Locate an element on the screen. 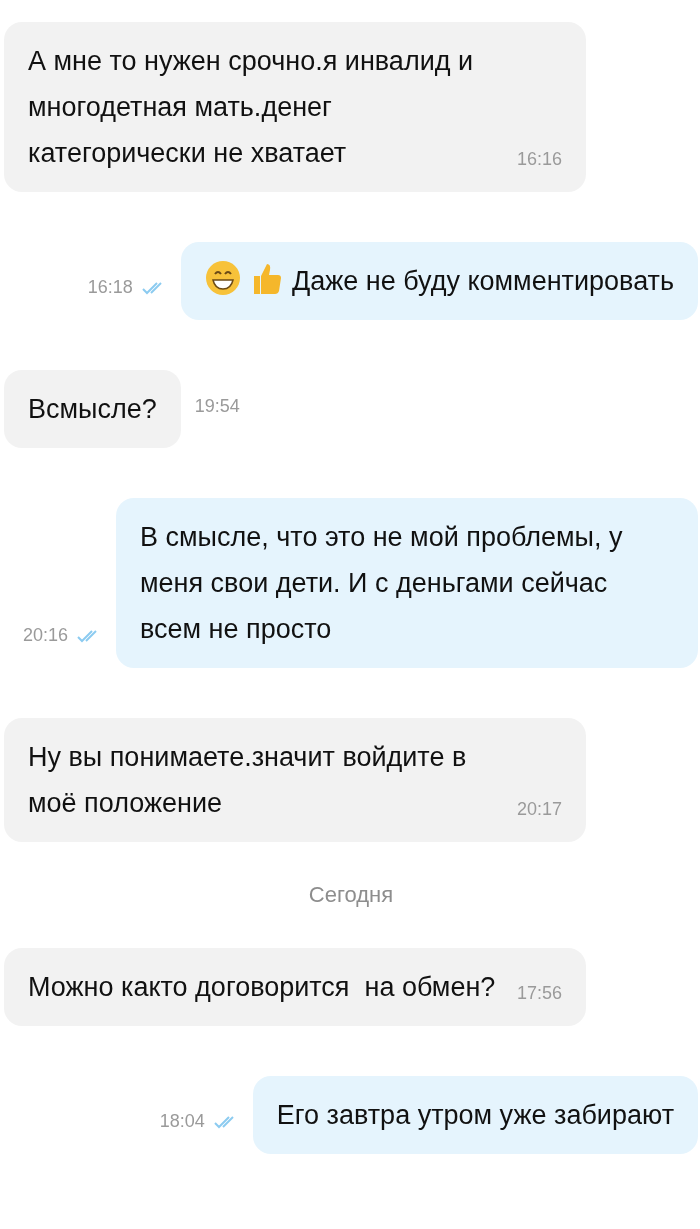  message-time: 17:56 is located at coordinates (539, 994).